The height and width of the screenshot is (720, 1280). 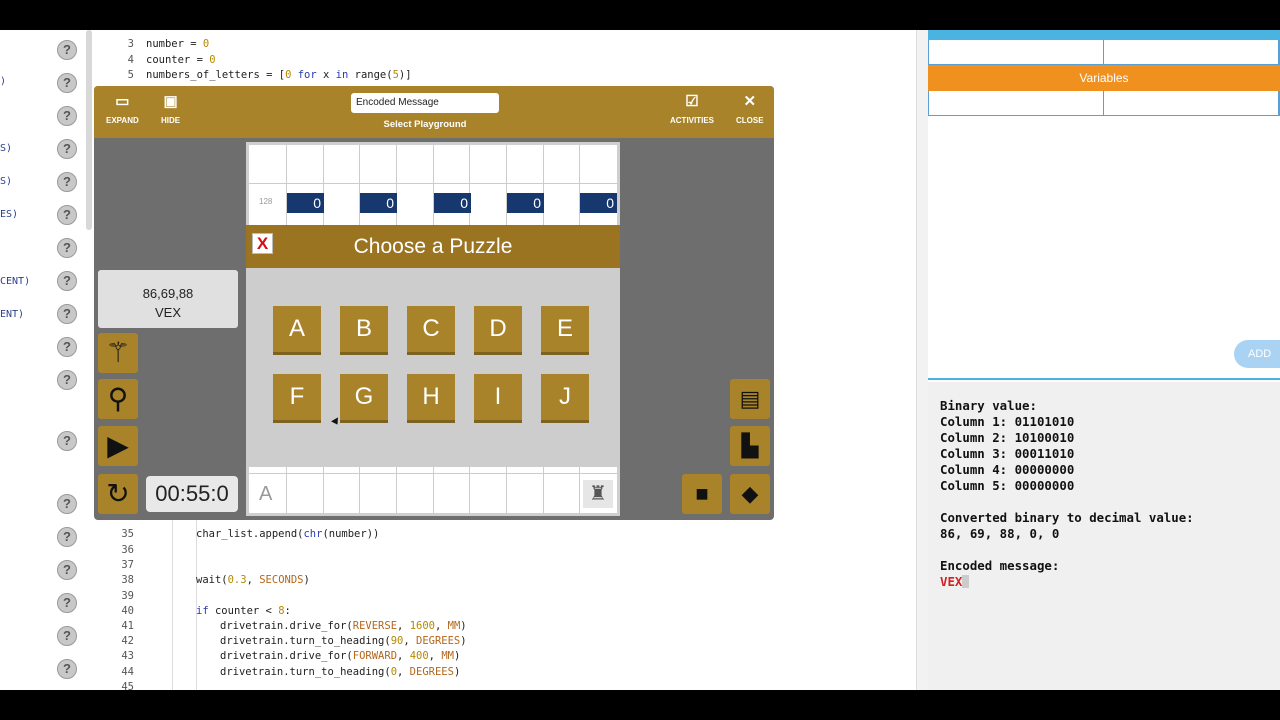 I want to click on panel-divider, so click(x=922, y=360).